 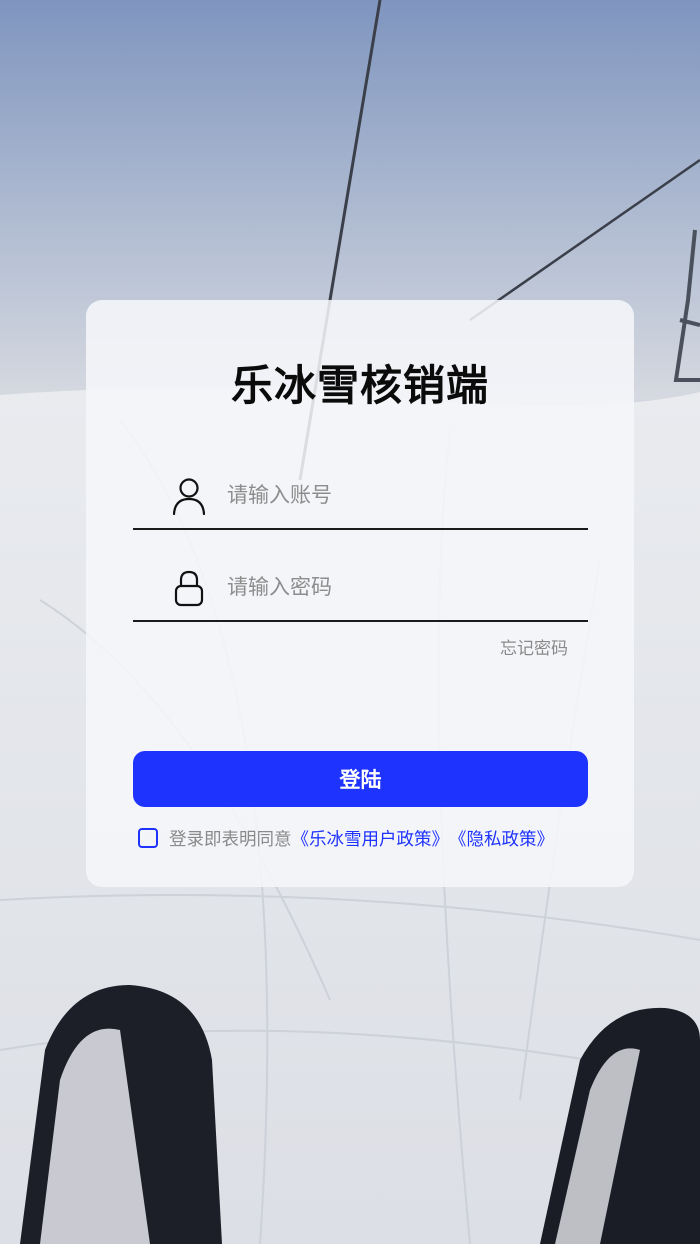 What do you see at coordinates (397, 495) in the screenshot?
I see `account-input` at bounding box center [397, 495].